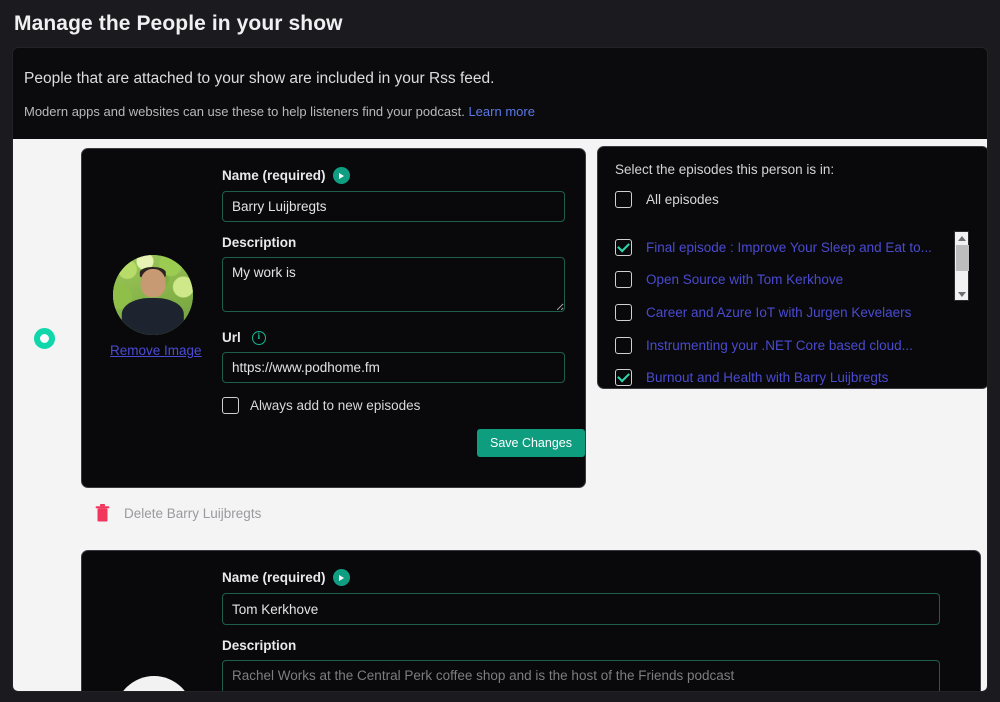 The image size is (1000, 702). What do you see at coordinates (792, 192) in the screenshot?
I see `all-episodes-row: All episodes` at bounding box center [792, 192].